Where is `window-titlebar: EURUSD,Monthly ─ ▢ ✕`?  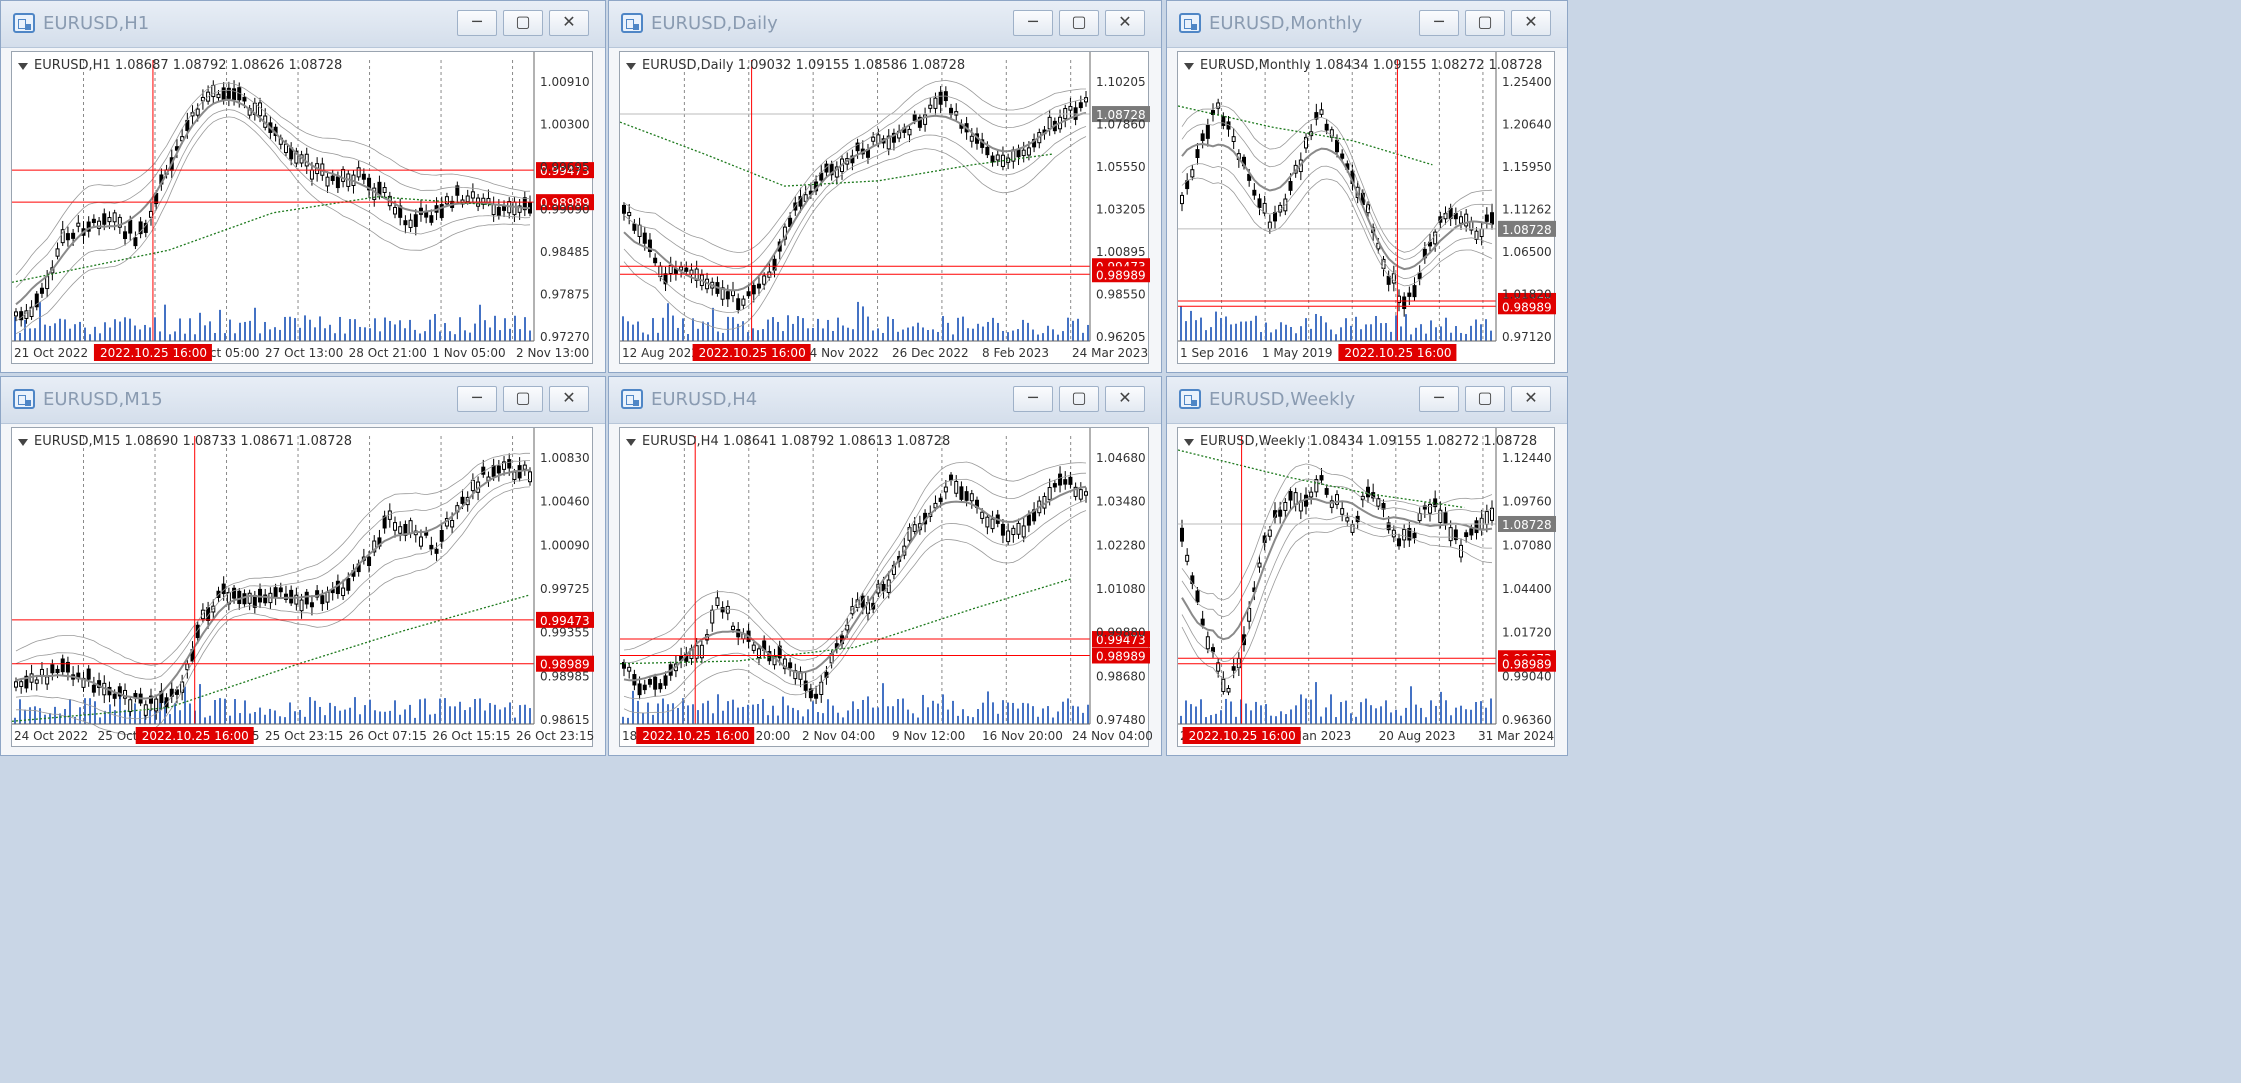 window-titlebar: EURUSD,Monthly ─ ▢ ✕ is located at coordinates (1367, 24).